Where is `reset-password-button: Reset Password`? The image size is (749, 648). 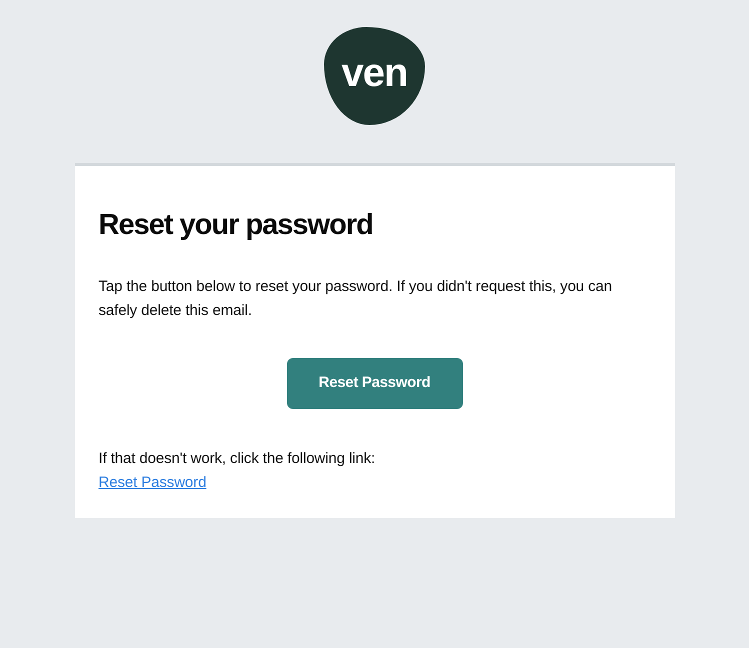
reset-password-button: Reset Password is located at coordinates (374, 383).